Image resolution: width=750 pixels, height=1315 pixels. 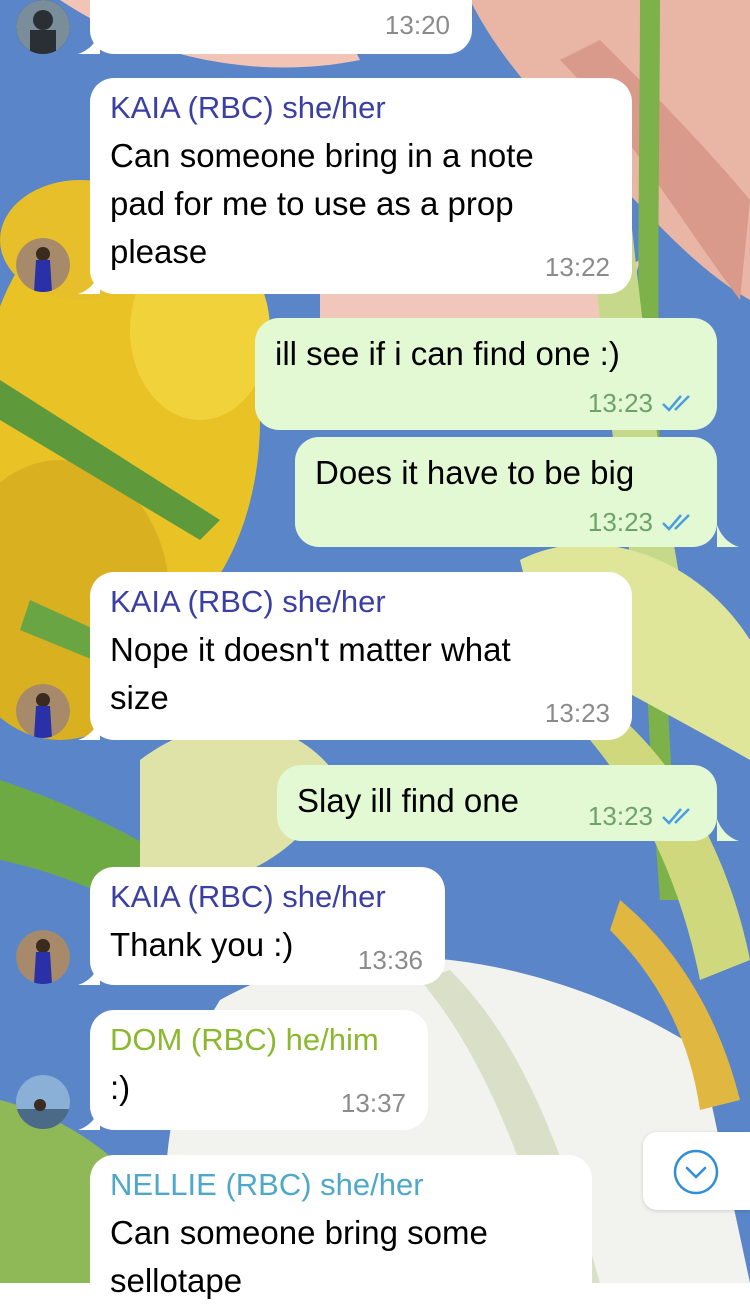 What do you see at coordinates (299, 1256) in the screenshot?
I see `message-text: Can someone bring some sellotape` at bounding box center [299, 1256].